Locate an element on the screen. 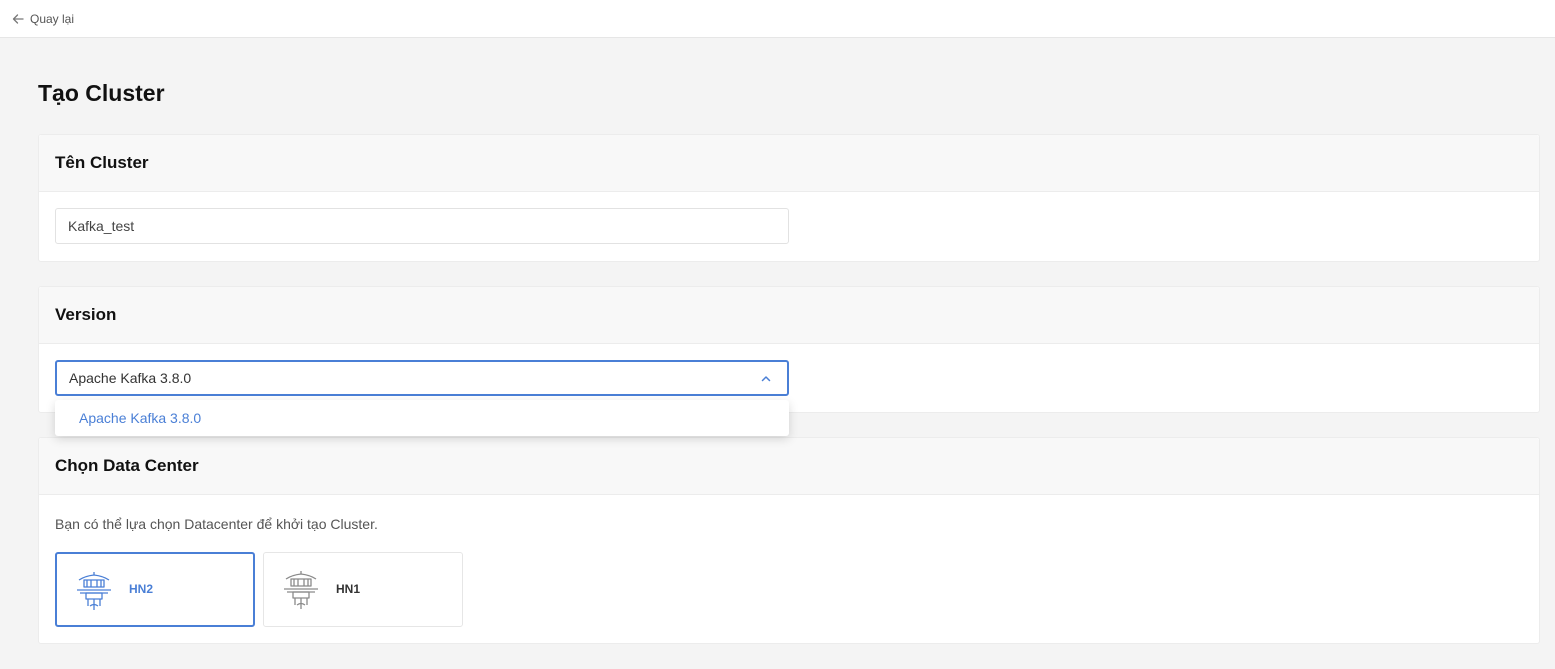 Image resolution: width=1555 pixels, height=669 pixels. top-bar: Quay lại is located at coordinates (777, 19).